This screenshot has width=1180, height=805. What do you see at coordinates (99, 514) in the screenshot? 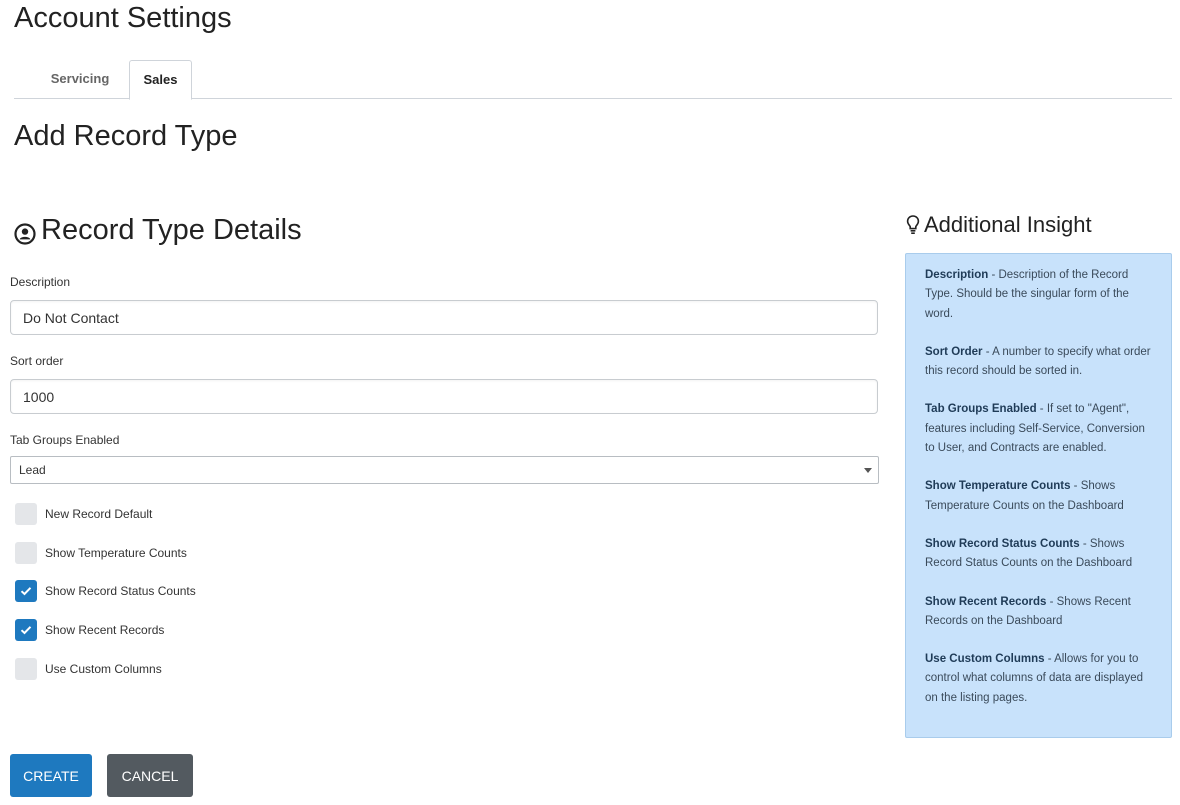
I see `checkbox-label: New Record Default` at bounding box center [99, 514].